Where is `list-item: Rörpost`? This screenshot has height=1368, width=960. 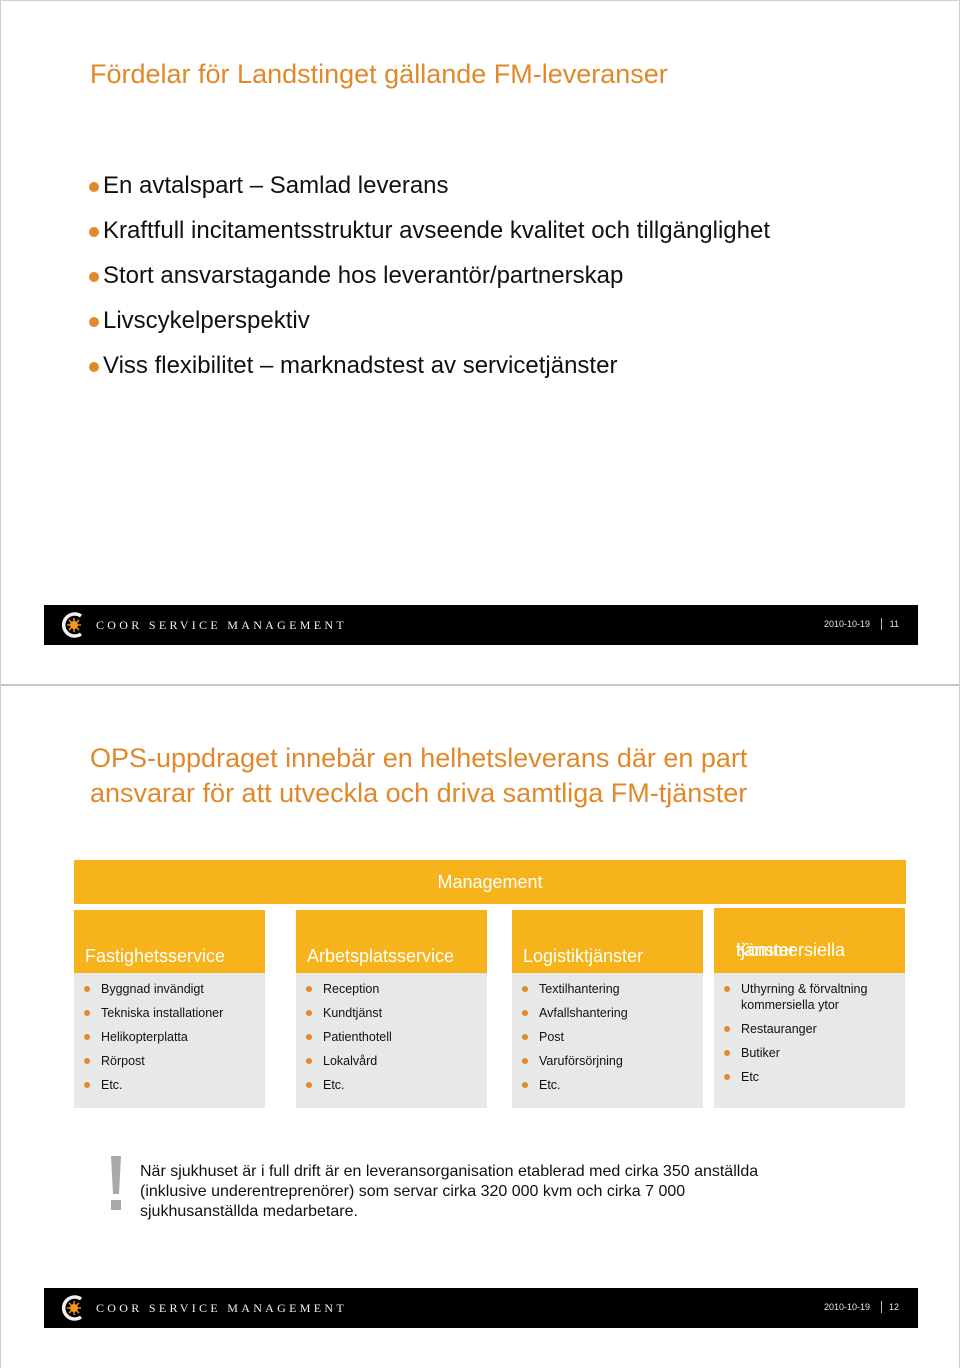
list-item: Rörpost is located at coordinates (174, 1061).